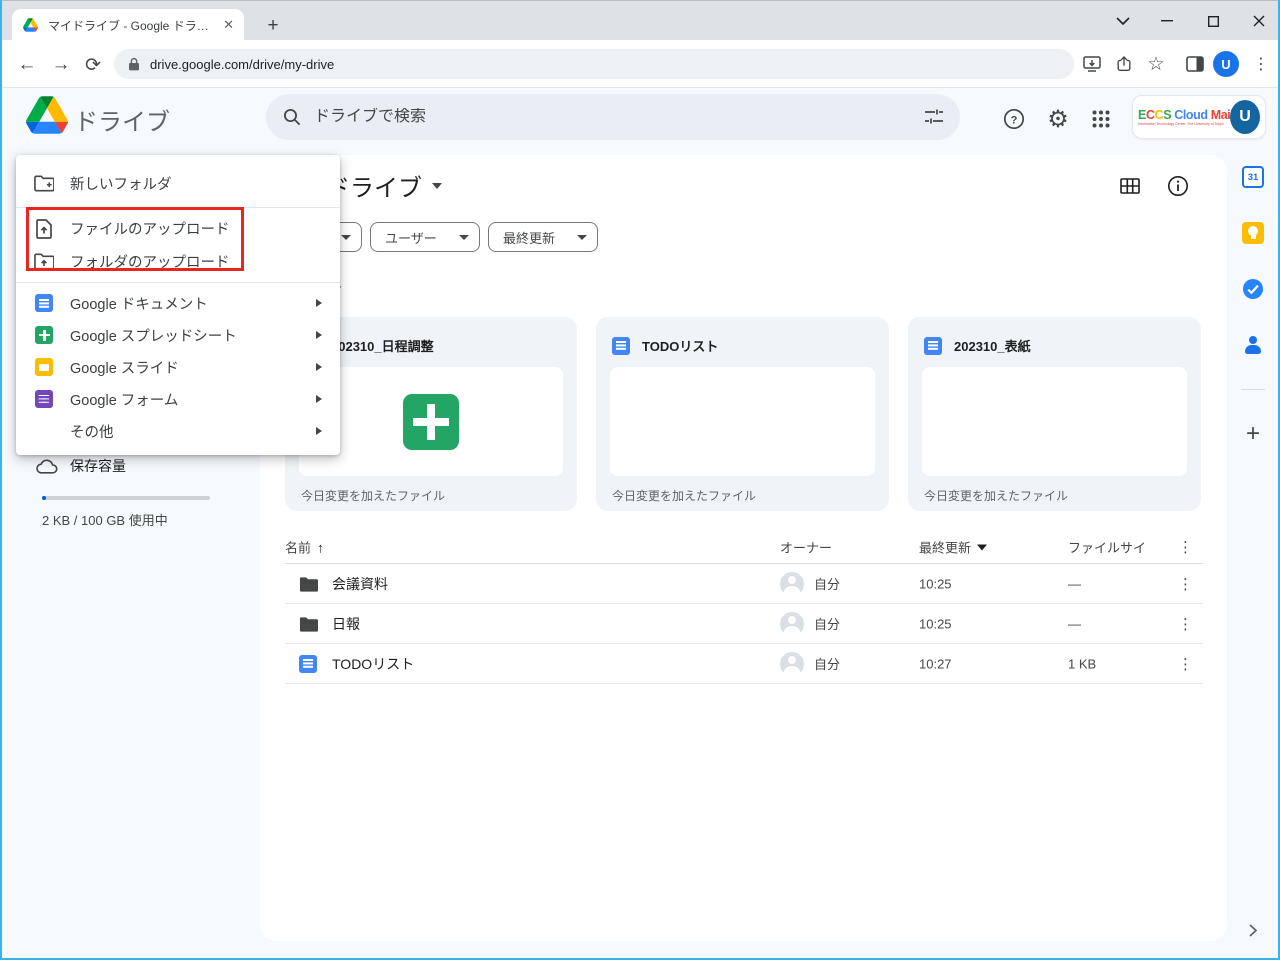 Image resolution: width=1280 pixels, height=960 pixels. I want to click on drive-logo-icon, so click(47, 115).